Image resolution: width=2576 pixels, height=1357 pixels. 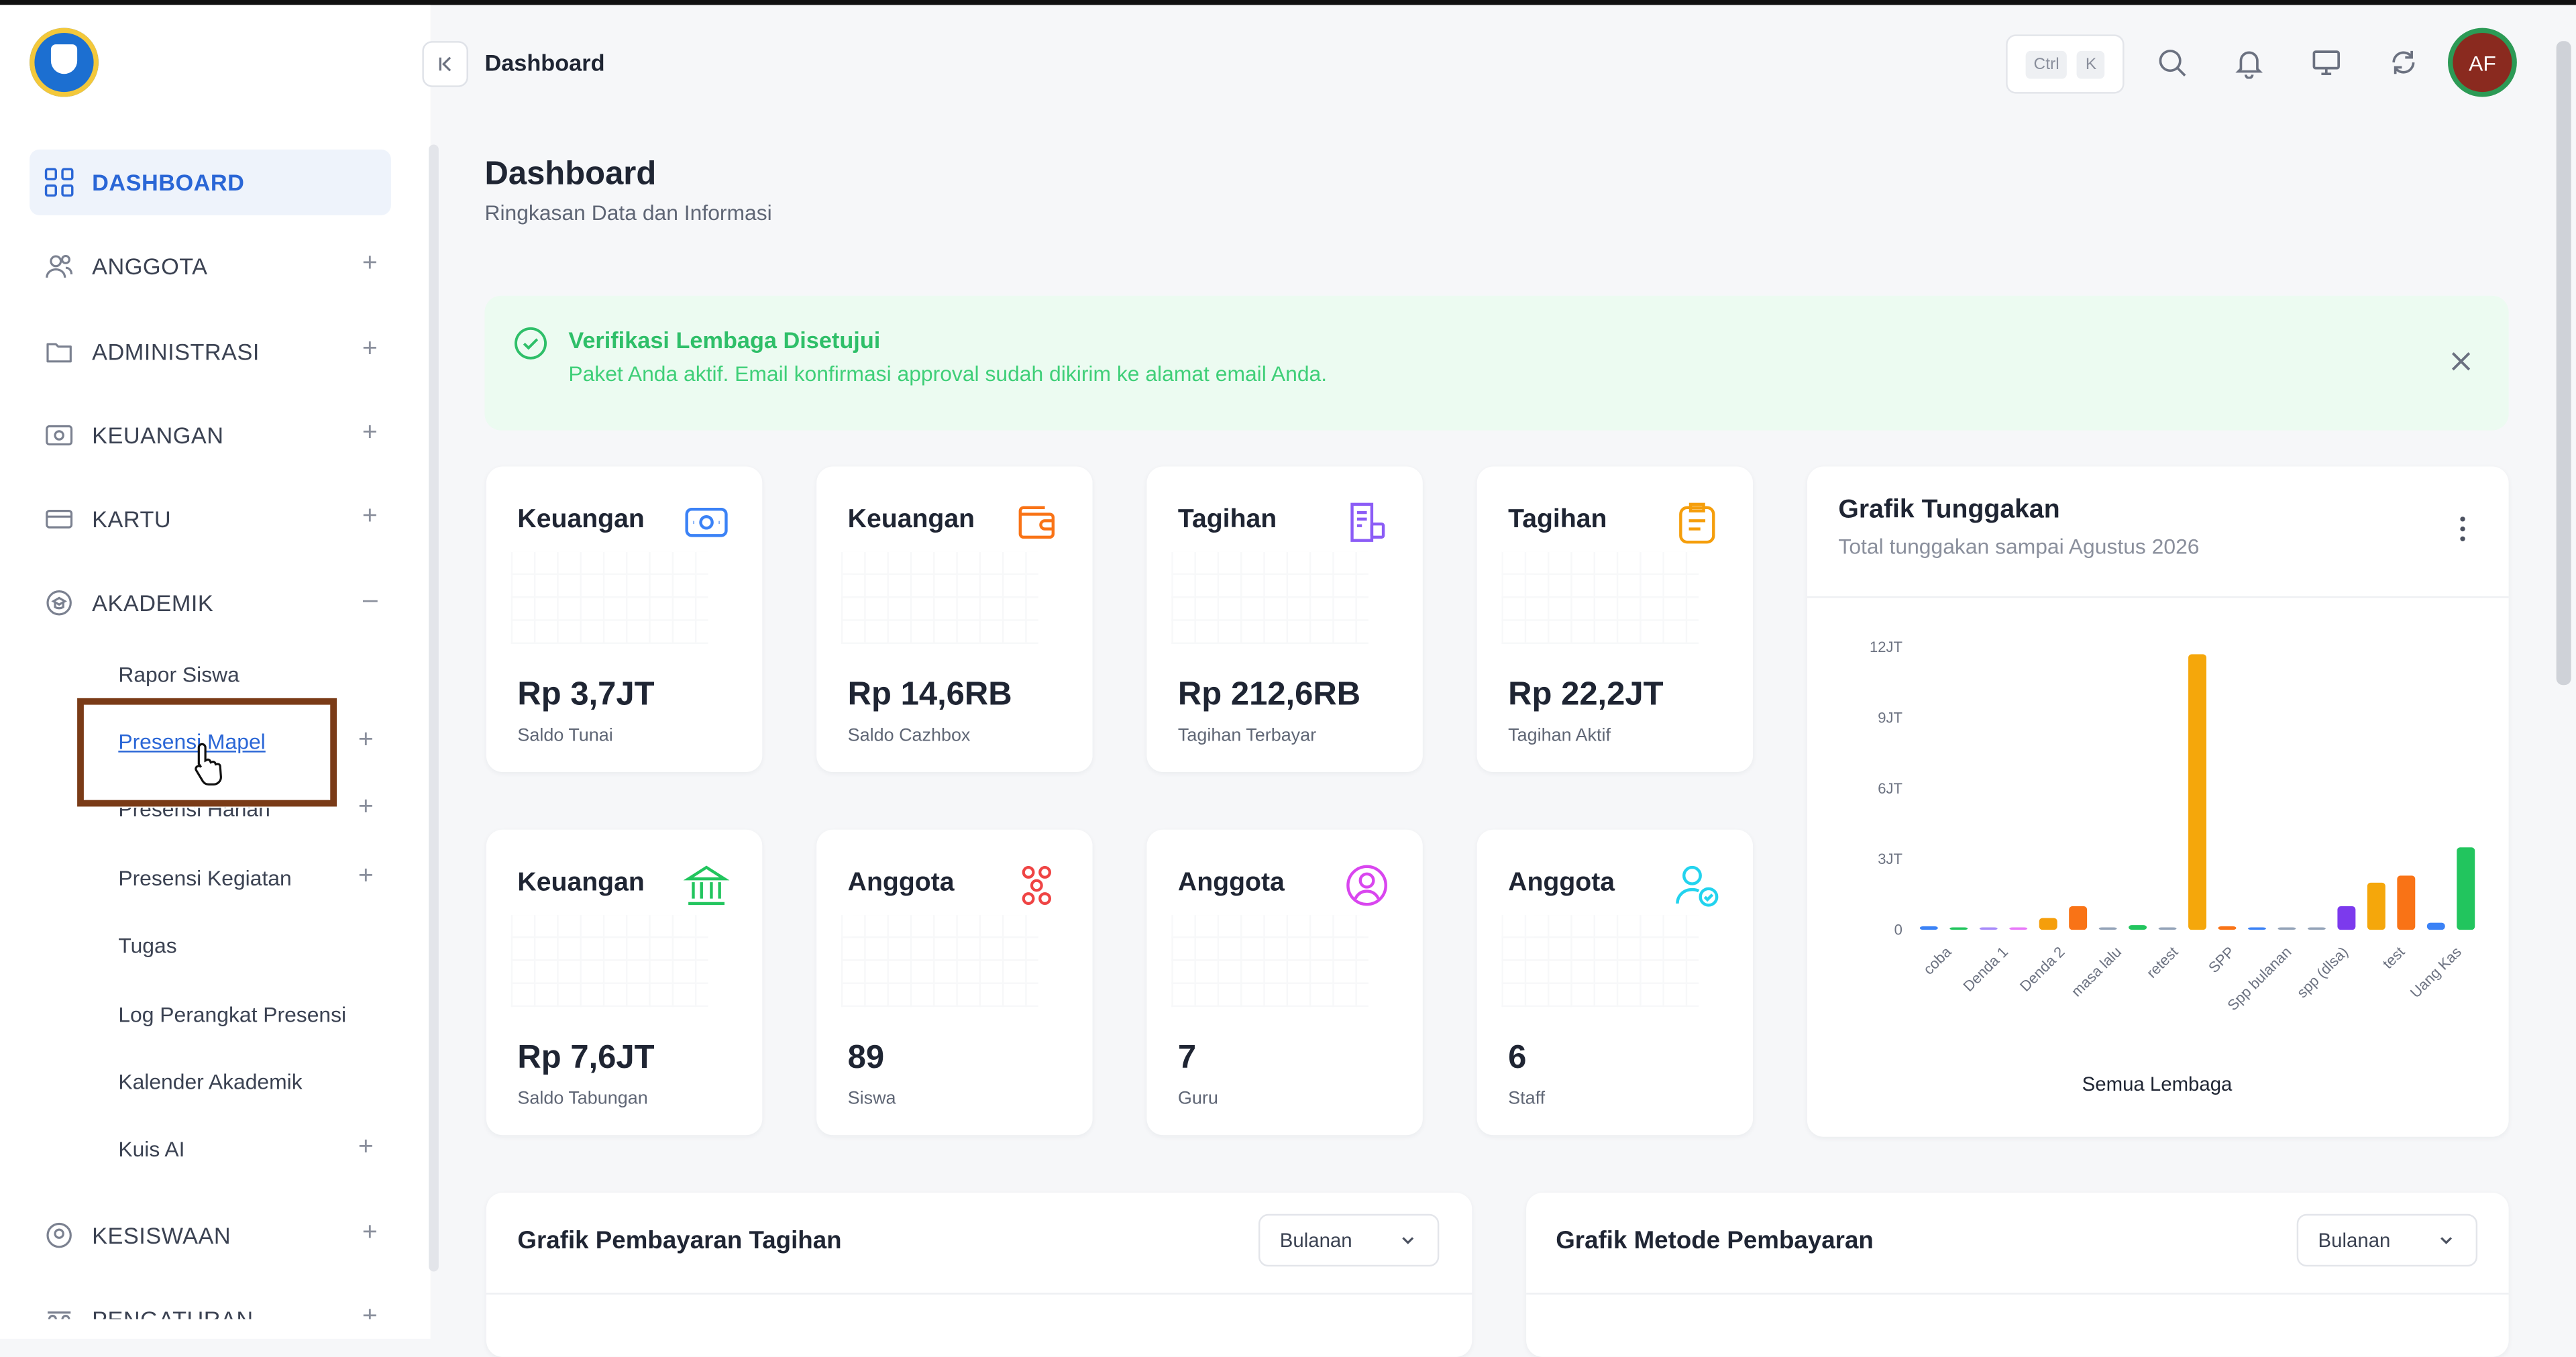 What do you see at coordinates (1615, 619) in the screenshot?
I see `stat-card-tagihan-aktif: Tagihan Rp 22,2JT Tagihan Aktif` at bounding box center [1615, 619].